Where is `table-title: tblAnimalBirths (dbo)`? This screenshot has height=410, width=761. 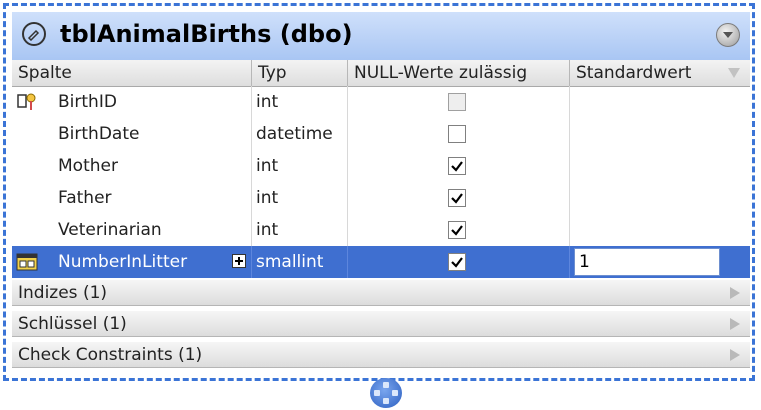
table-title: tblAnimalBirths (dbo) is located at coordinates (206, 34).